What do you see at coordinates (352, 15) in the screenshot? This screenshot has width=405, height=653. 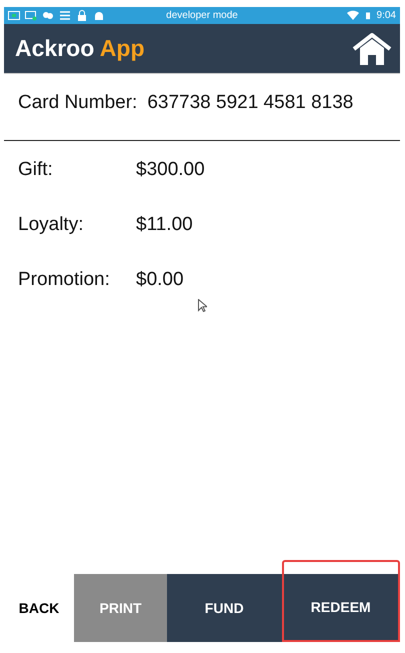 I see `wifi-icon` at bounding box center [352, 15].